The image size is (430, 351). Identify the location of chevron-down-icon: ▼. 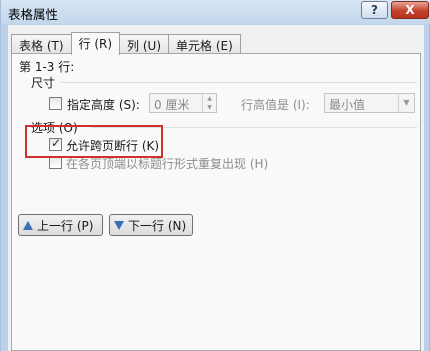
(406, 103).